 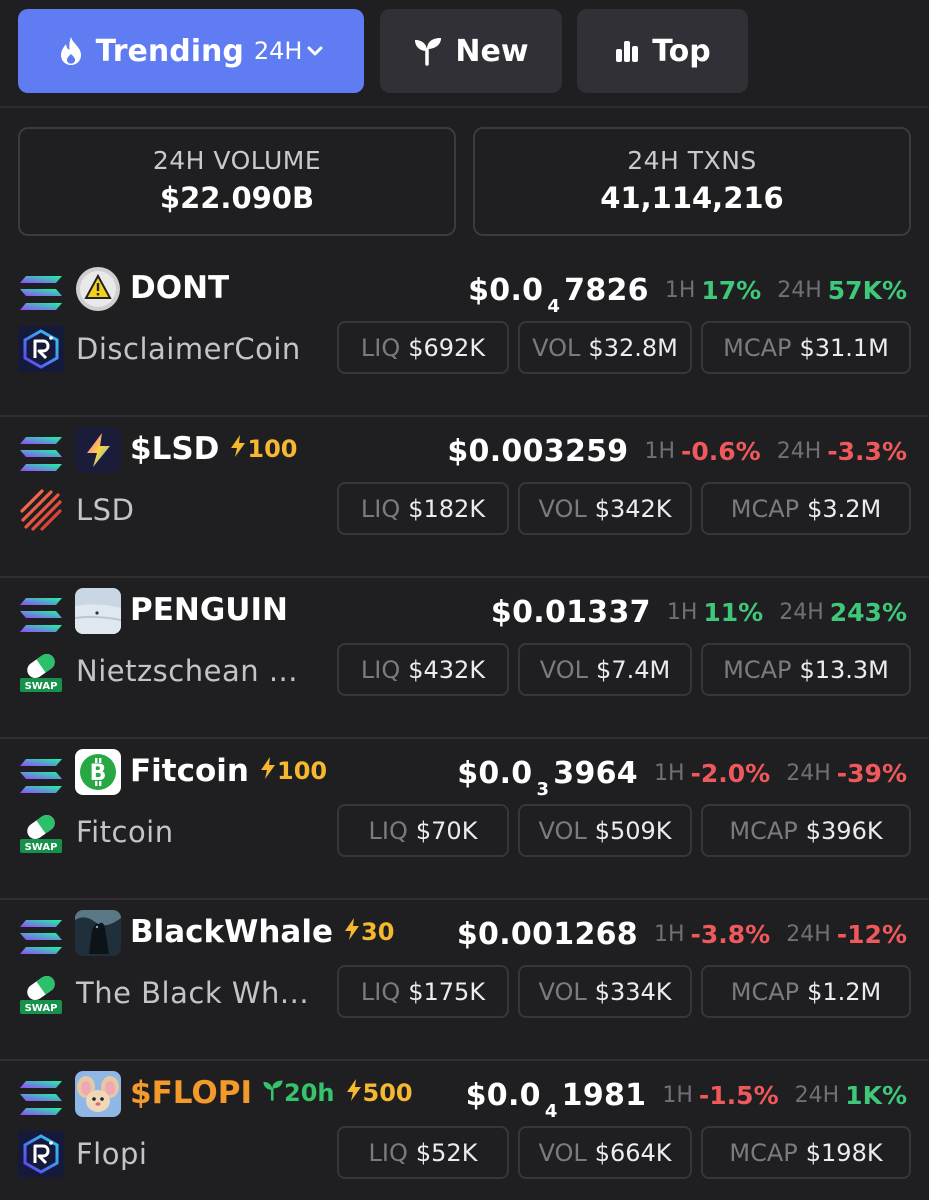 What do you see at coordinates (633, 669) in the screenshot?
I see `volume-value: $7.4M` at bounding box center [633, 669].